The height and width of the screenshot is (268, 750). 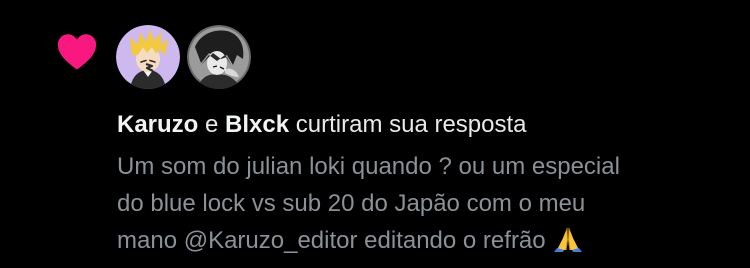 I want to click on heart-icon, so click(x=77, y=52).